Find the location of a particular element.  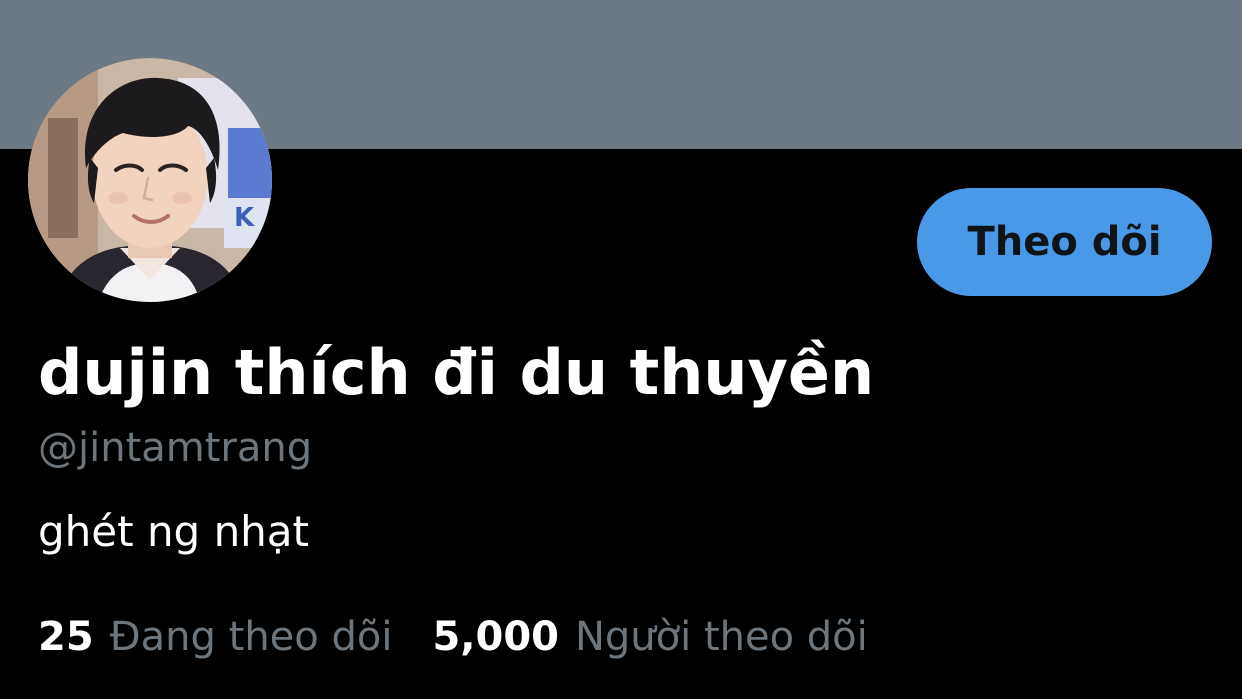

svg-text: K is located at coordinates (244, 218).